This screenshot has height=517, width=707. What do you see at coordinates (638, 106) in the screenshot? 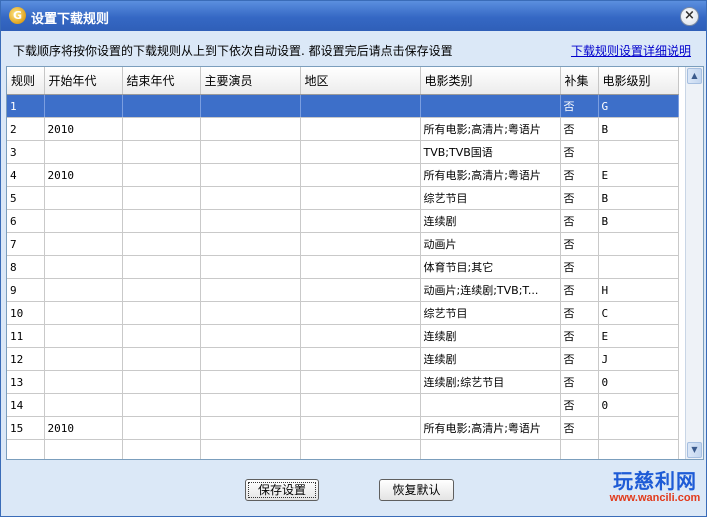
I see `table-cell: G` at bounding box center [638, 106].